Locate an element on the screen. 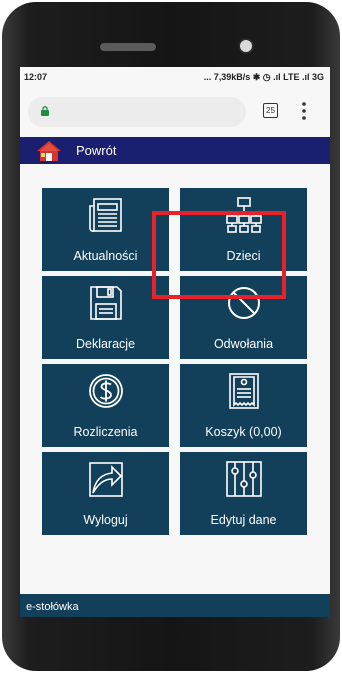 This screenshot has width=342, height=673. kebab-menu-icon is located at coordinates (304, 111).